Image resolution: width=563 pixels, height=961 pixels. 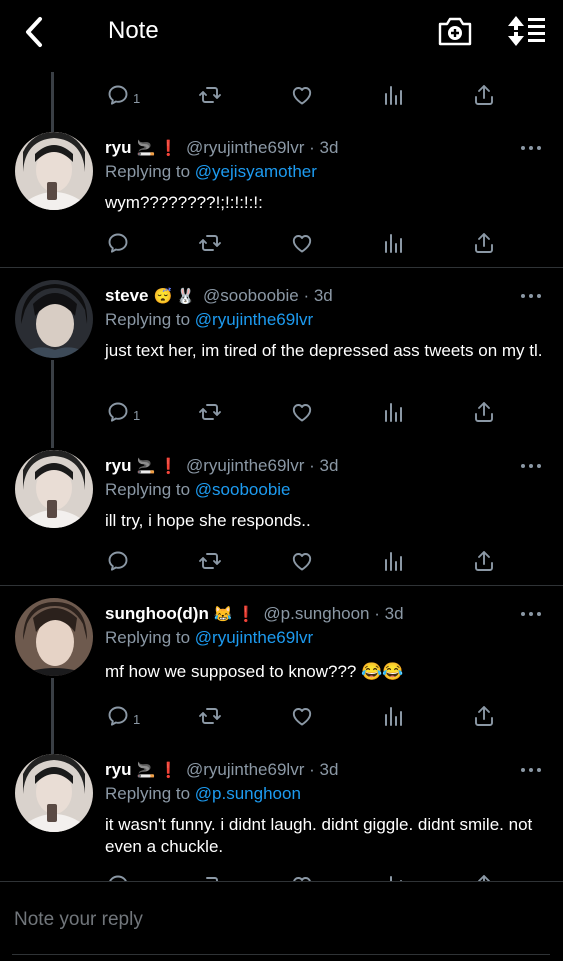 I want to click on reply-composer, so click(x=281, y=921).